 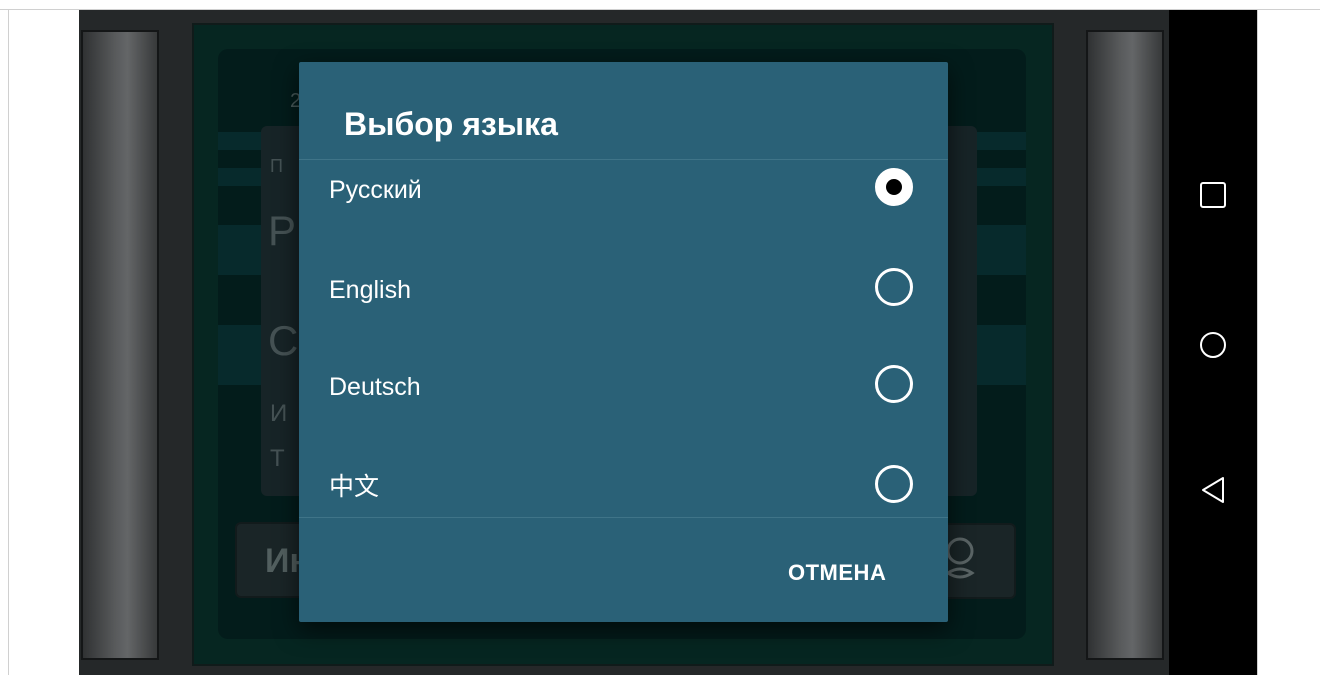 What do you see at coordinates (623, 515) in the screenshot?
I see `language-option-chinese: 中文` at bounding box center [623, 515].